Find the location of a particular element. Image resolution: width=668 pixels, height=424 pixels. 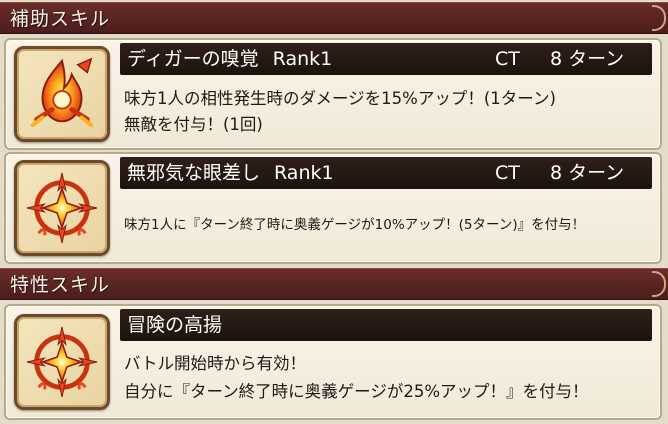

skill-description: 味方1人の相性発生時のダメージを15%アップ！(1ターン) 無敵を付与！(1回) is located at coordinates (340, 112).